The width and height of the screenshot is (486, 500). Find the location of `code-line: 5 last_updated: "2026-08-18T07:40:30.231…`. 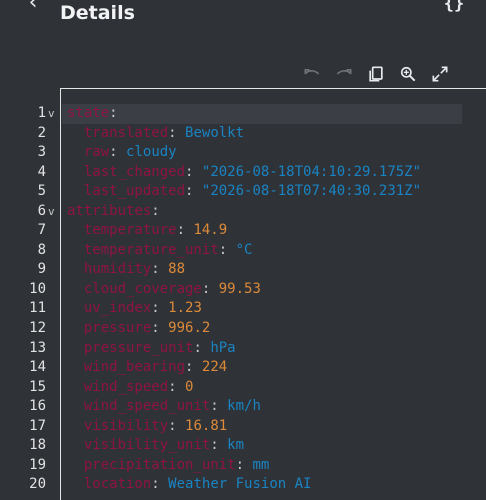

code-line: 5 last_updated: "2026-08-18T07:40:30.231… is located at coordinates (243, 192).